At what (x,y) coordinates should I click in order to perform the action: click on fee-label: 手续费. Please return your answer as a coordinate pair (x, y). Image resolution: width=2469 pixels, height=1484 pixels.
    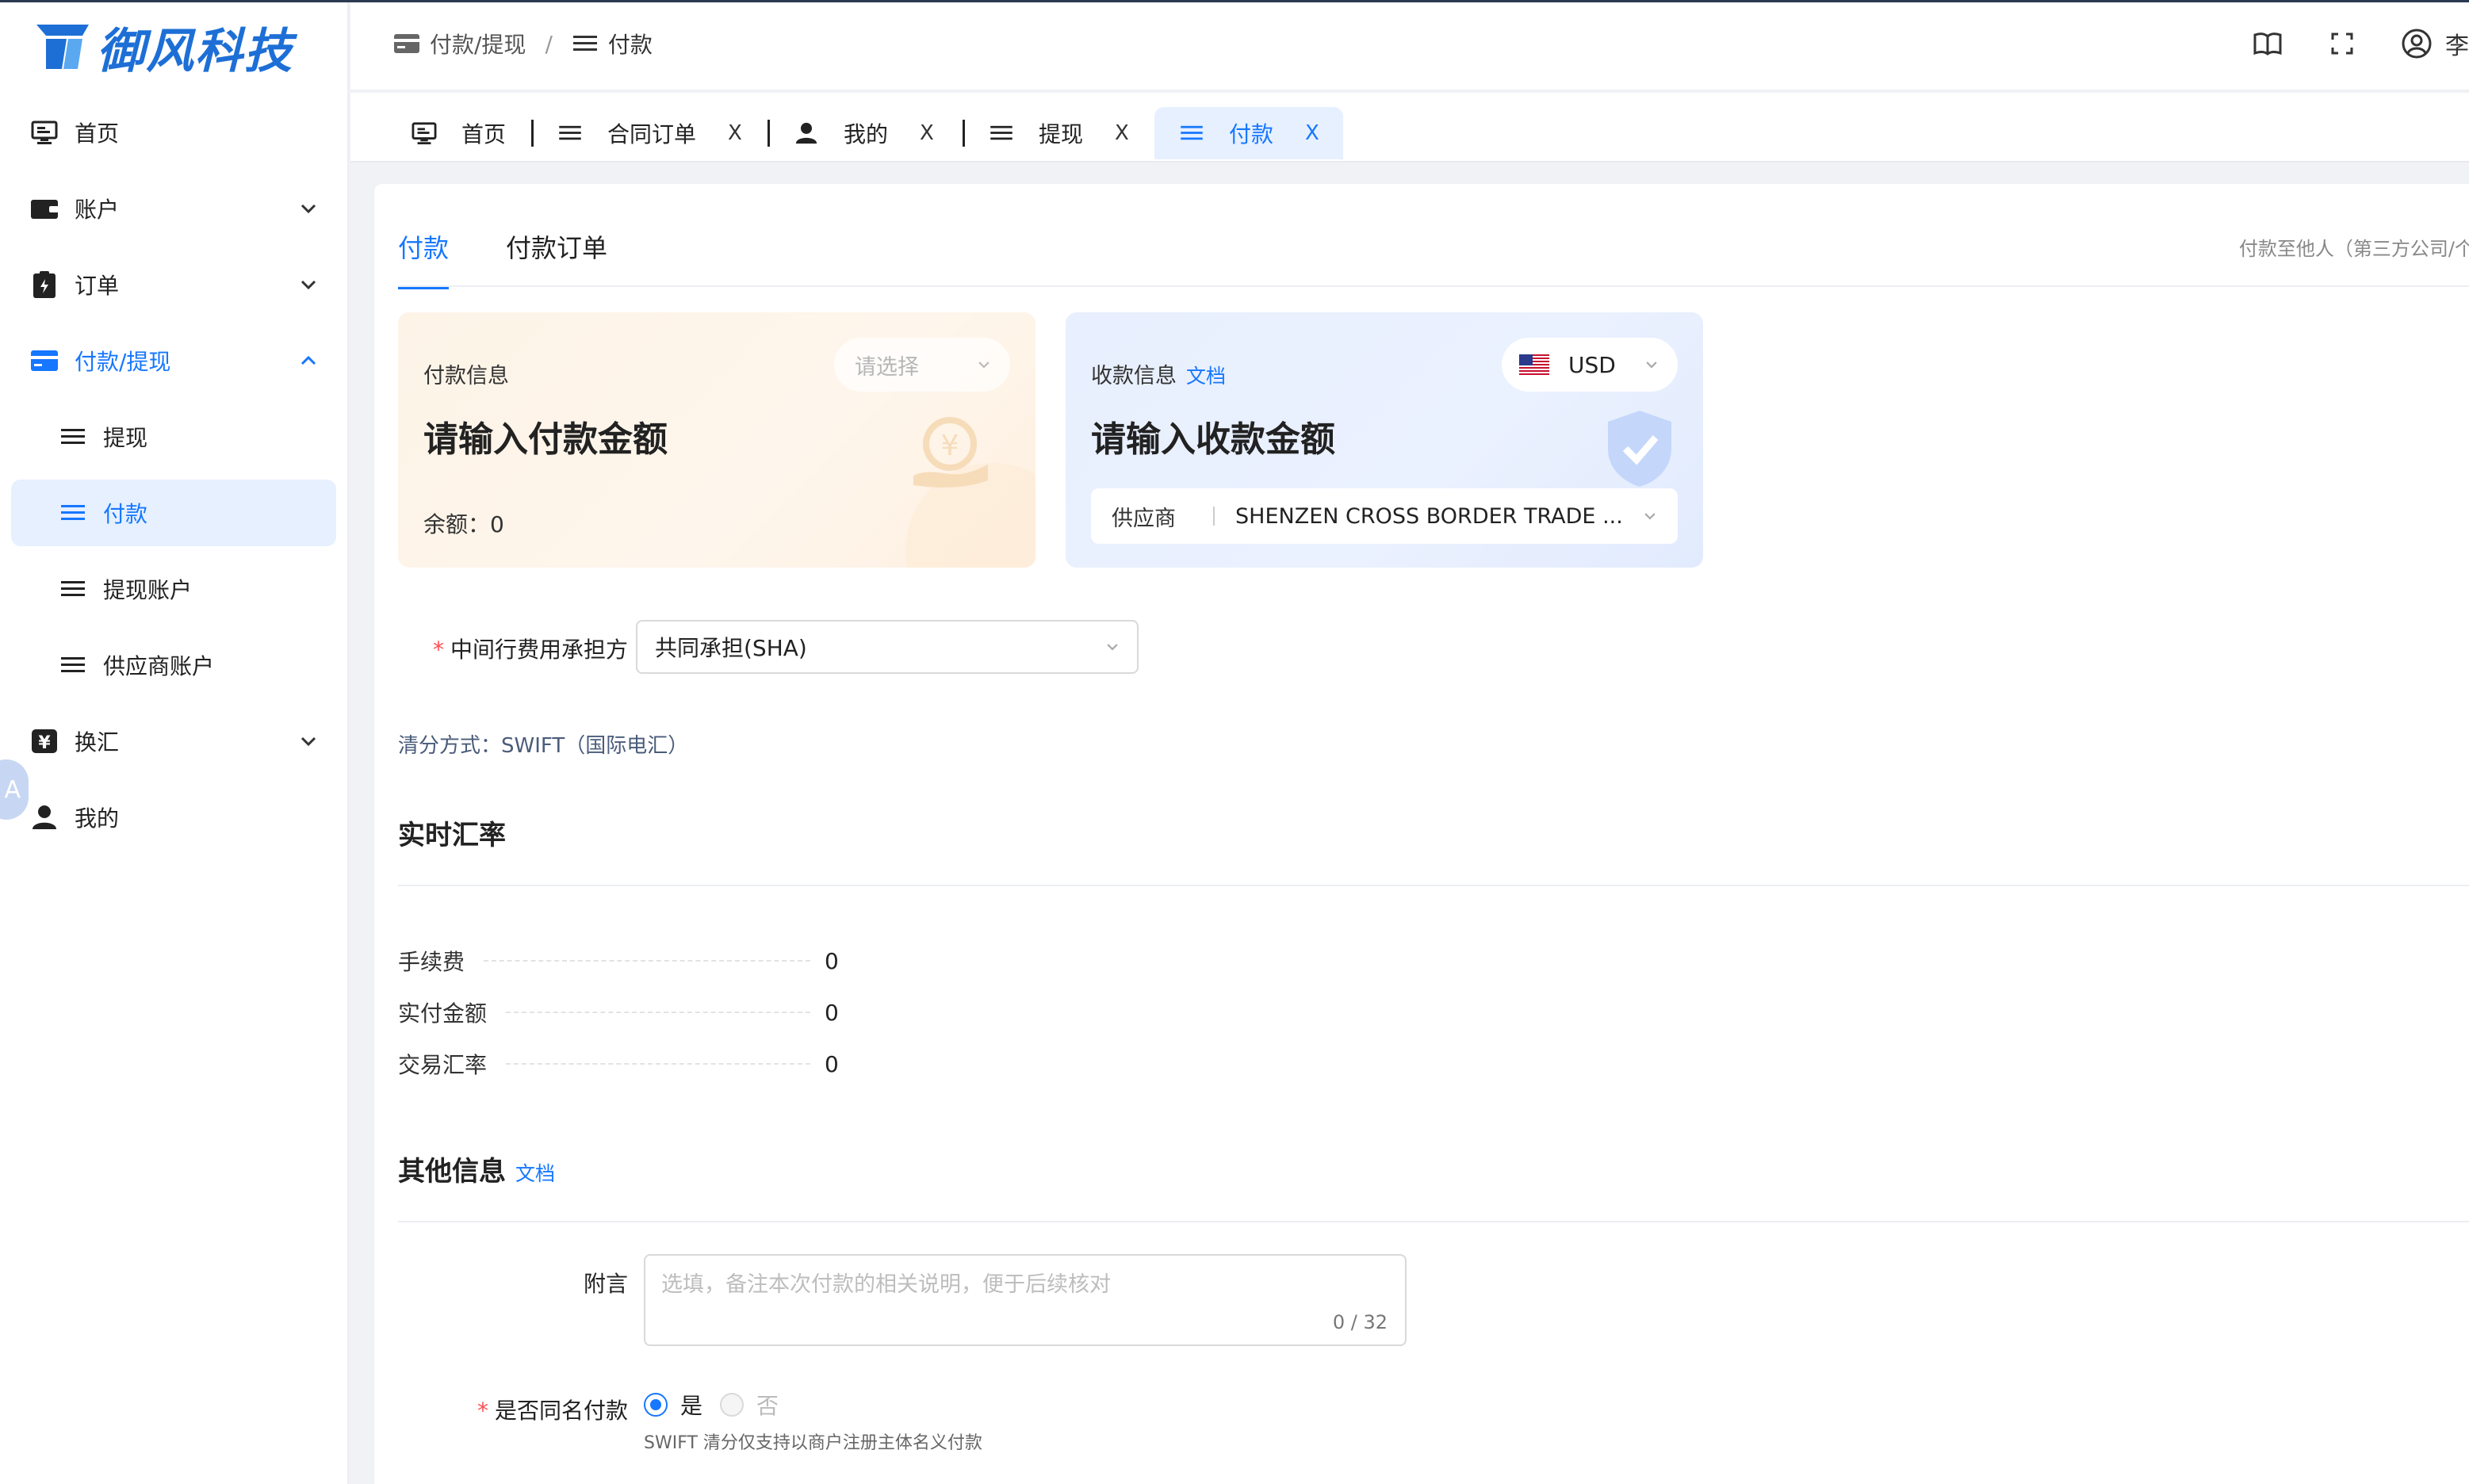
    Looking at the image, I should click on (432, 962).